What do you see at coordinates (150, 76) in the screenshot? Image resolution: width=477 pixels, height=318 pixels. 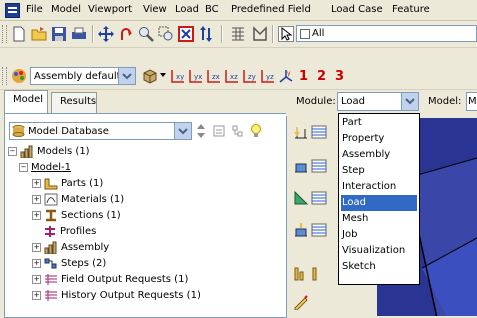 I see `render-style-icon` at bounding box center [150, 76].